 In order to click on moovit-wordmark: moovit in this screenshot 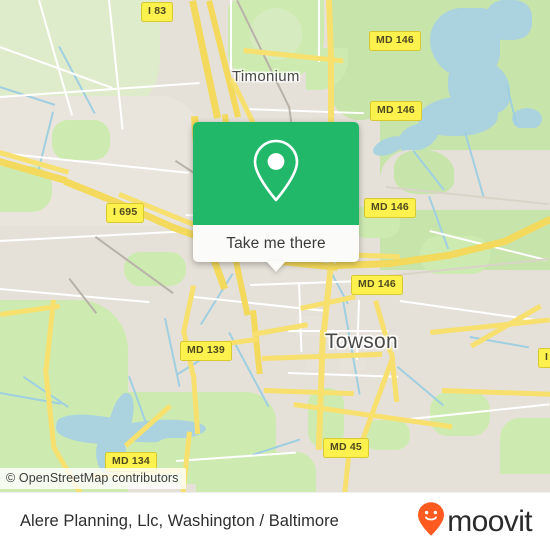, I will do `click(489, 521)`.